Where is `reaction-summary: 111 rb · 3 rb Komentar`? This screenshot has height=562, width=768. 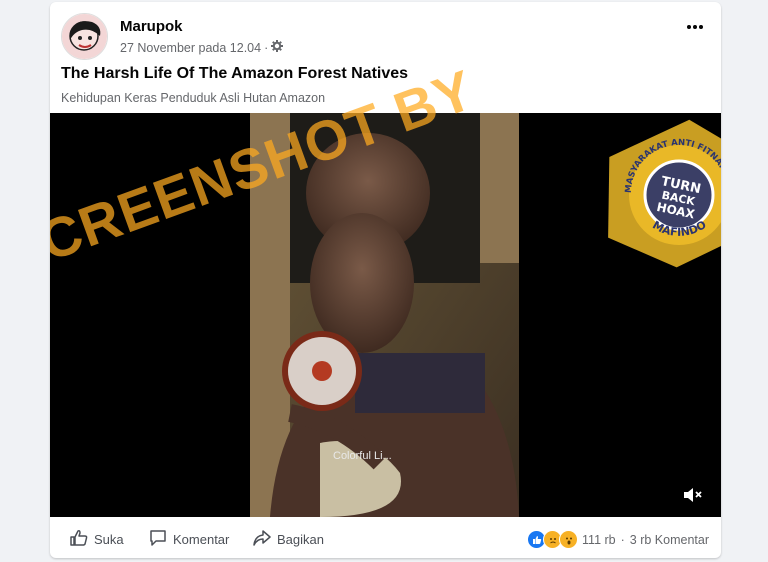
reaction-summary: 111 rb · 3 rb Komentar is located at coordinates (618, 539).